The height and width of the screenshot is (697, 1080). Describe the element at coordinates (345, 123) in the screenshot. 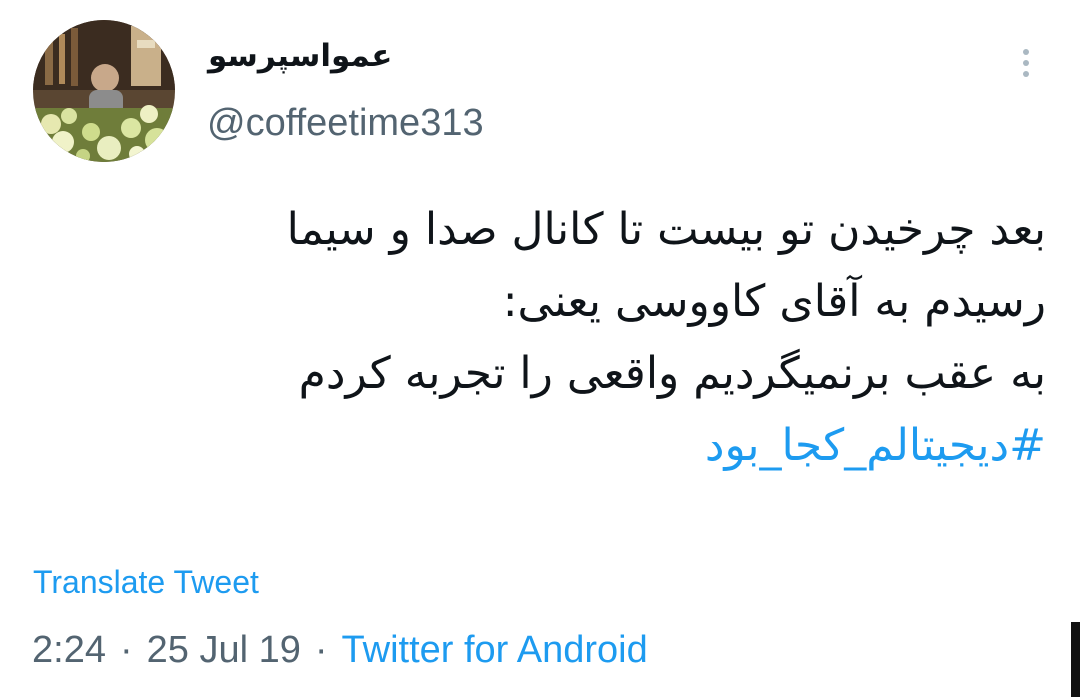

I see `user-handle: @coffeetime313` at that location.